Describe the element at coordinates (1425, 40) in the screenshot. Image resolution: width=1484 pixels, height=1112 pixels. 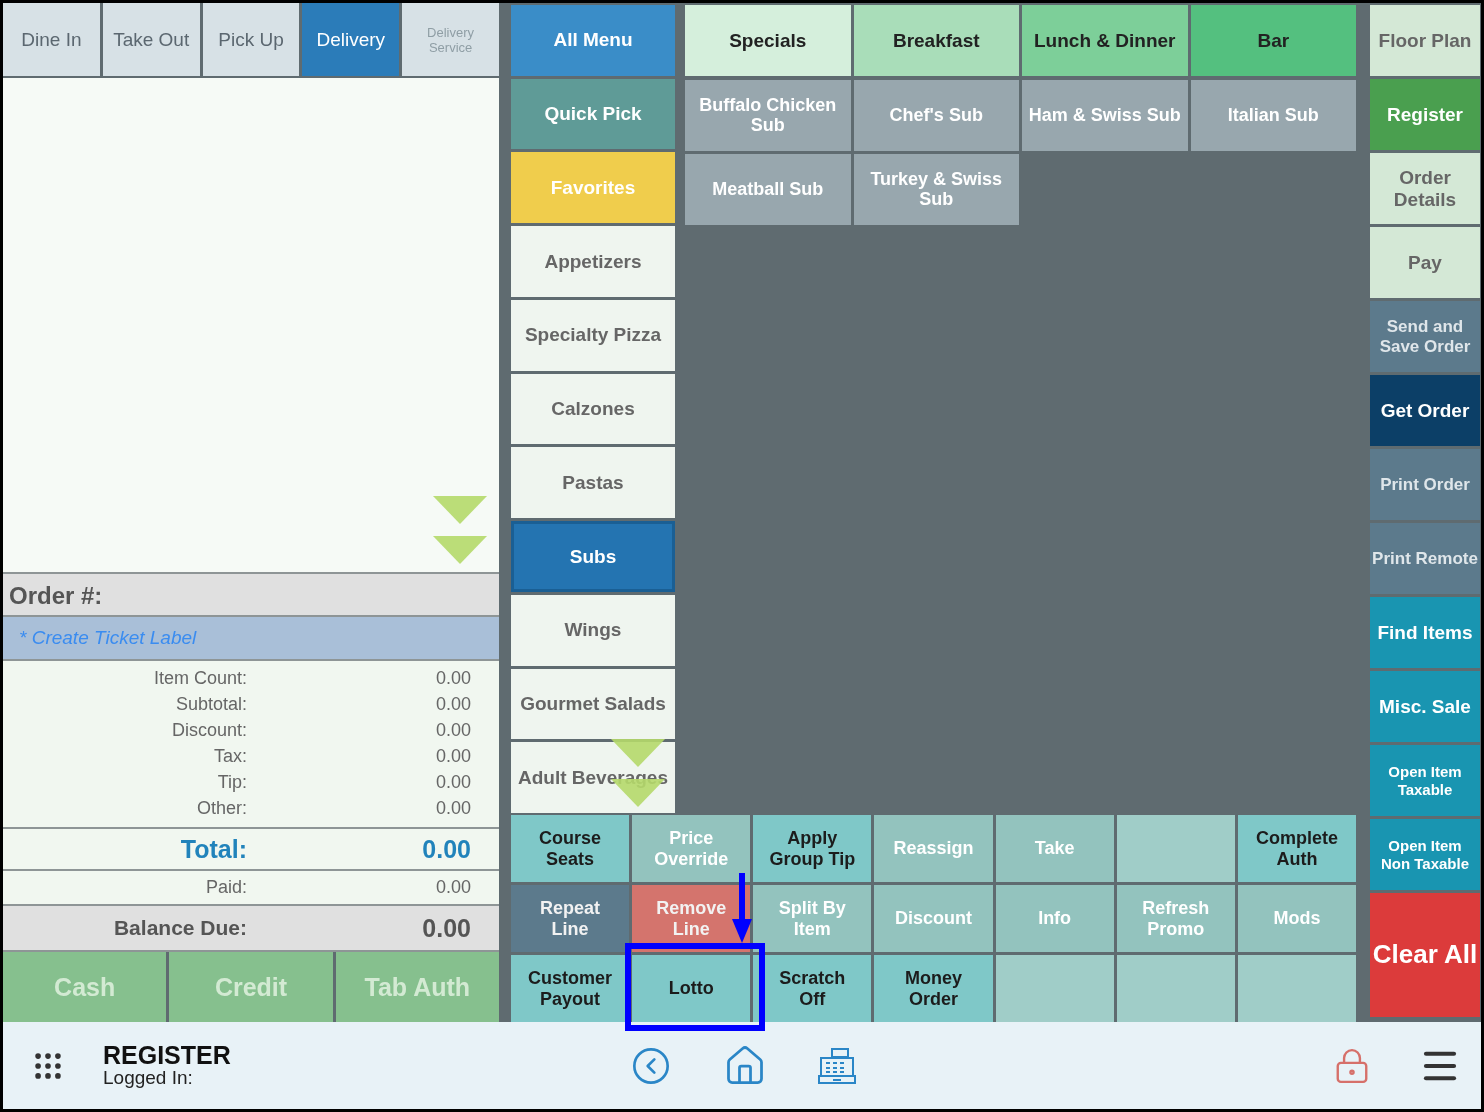
I see `side-button: Floor Plan` at that location.